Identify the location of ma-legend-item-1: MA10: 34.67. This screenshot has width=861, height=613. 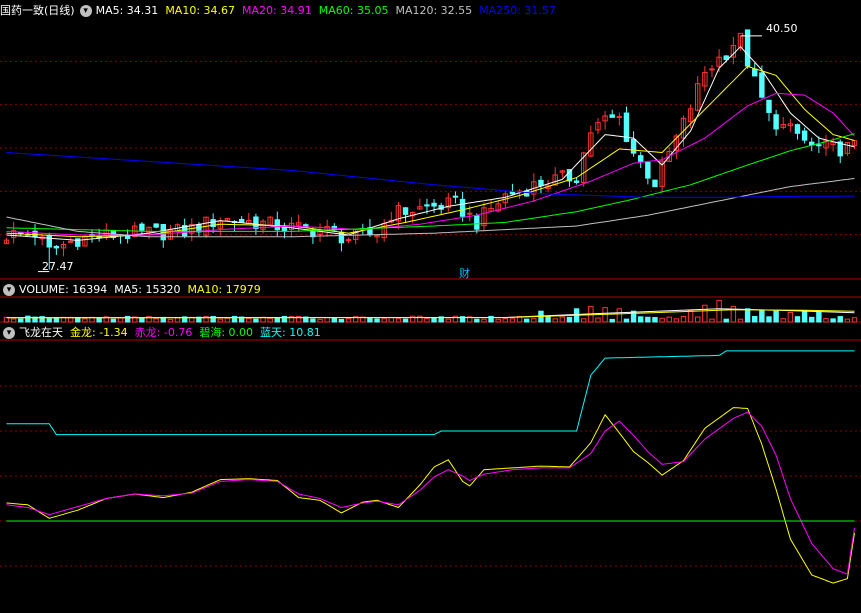
(200, 10).